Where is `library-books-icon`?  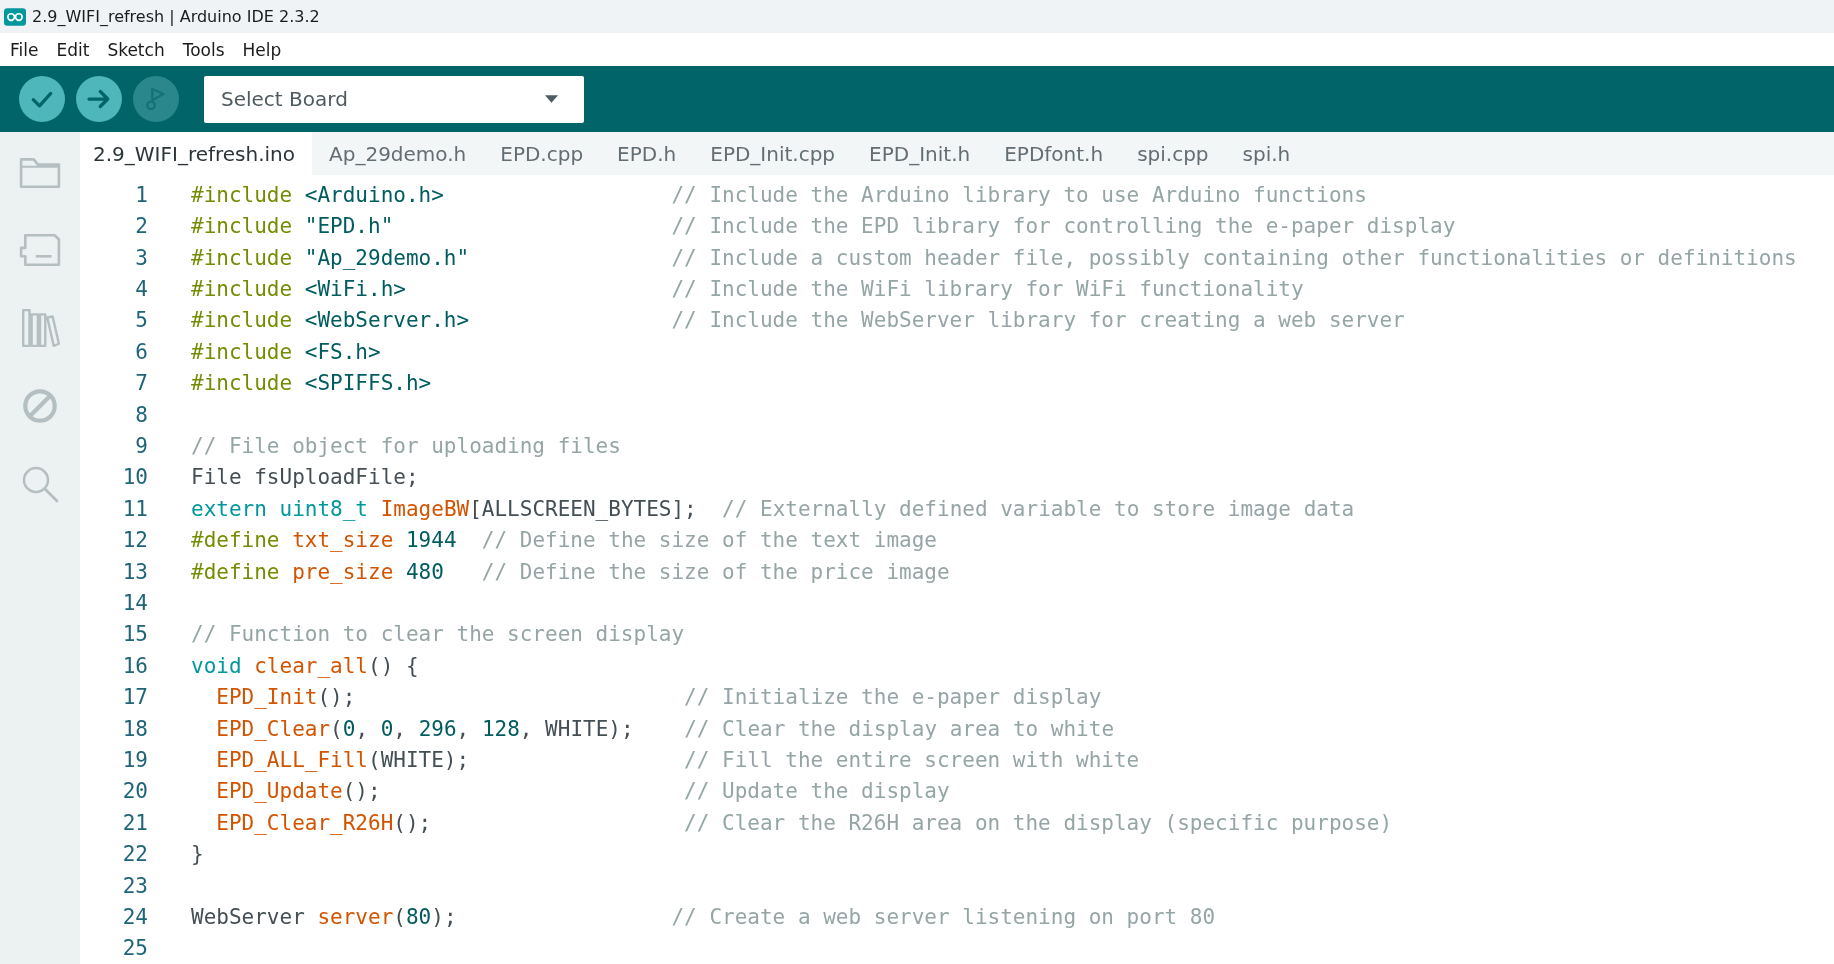
library-books-icon is located at coordinates (40, 328).